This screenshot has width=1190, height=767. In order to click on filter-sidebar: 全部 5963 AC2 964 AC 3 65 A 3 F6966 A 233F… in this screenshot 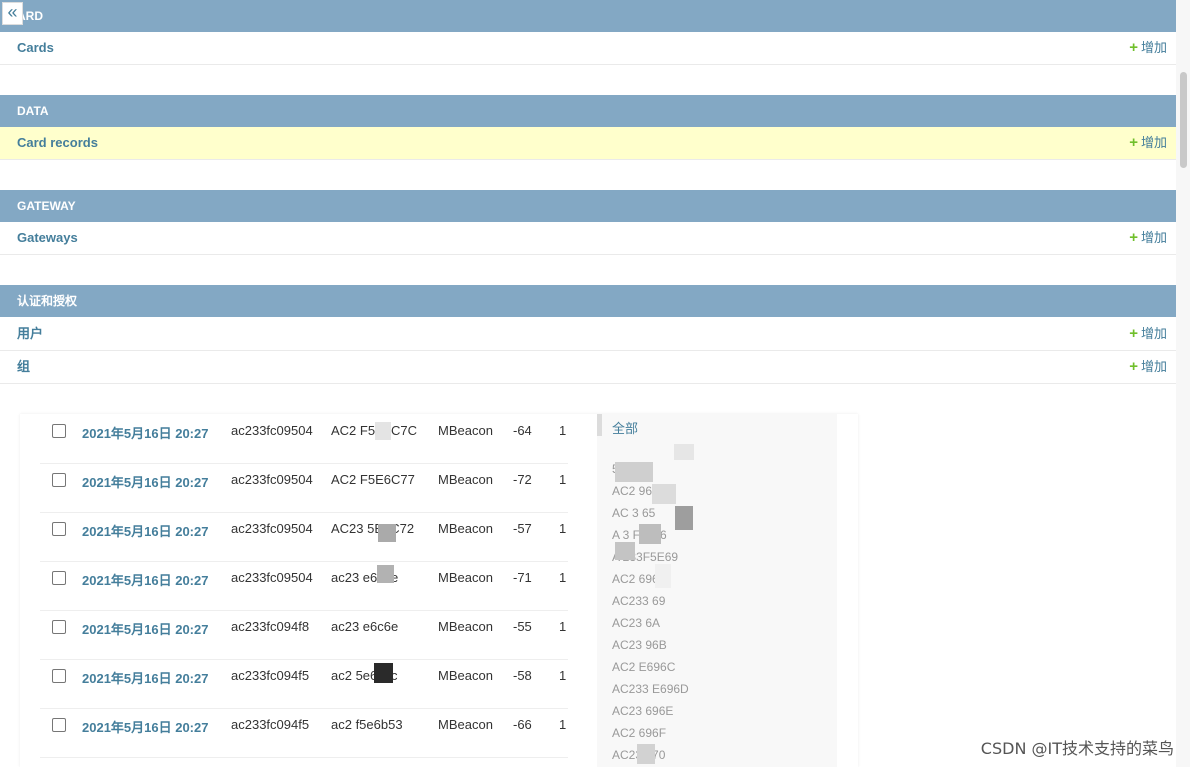, I will do `click(717, 590)`.